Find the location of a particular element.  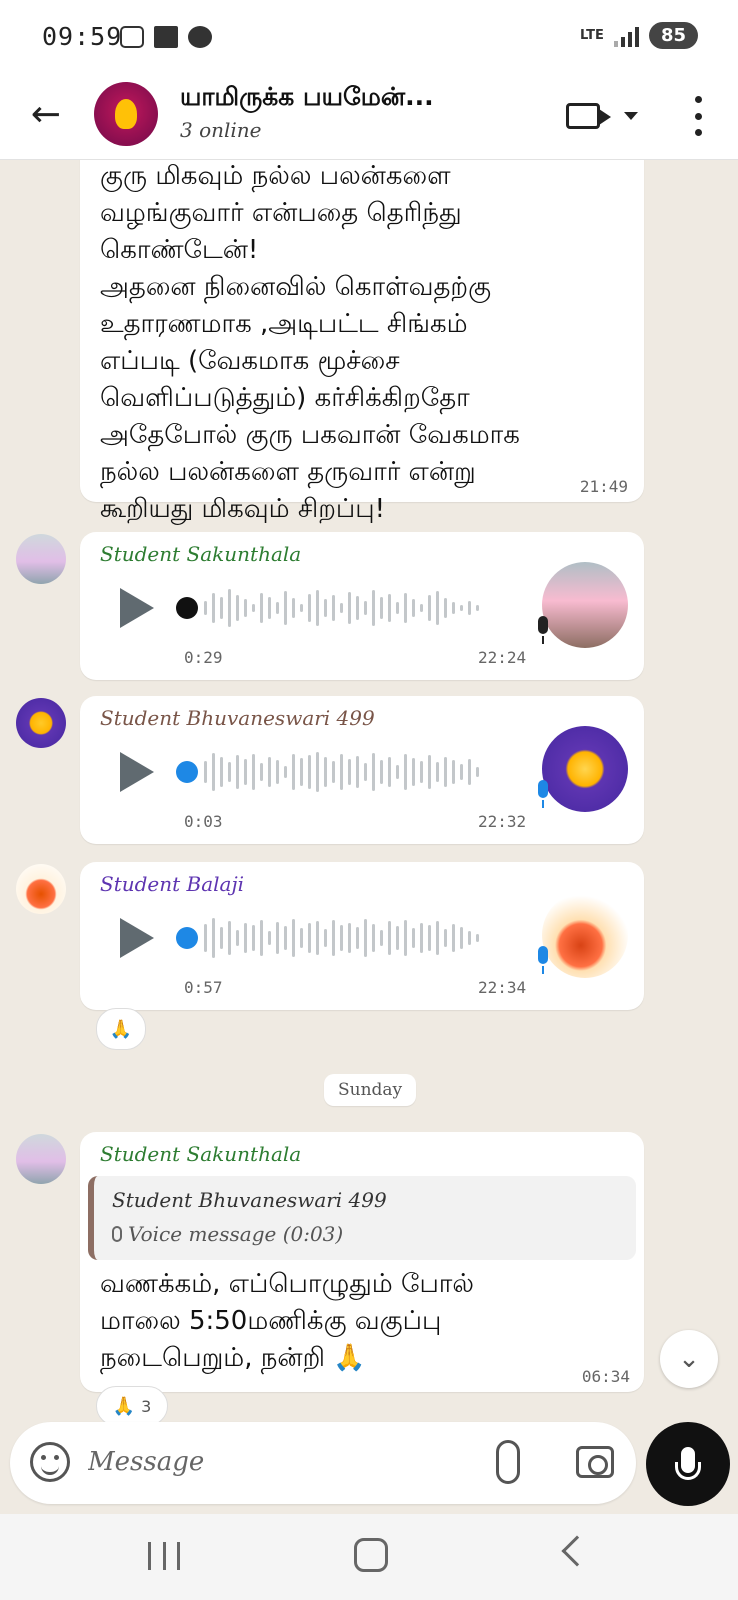

status-icons is located at coordinates (166, 37).